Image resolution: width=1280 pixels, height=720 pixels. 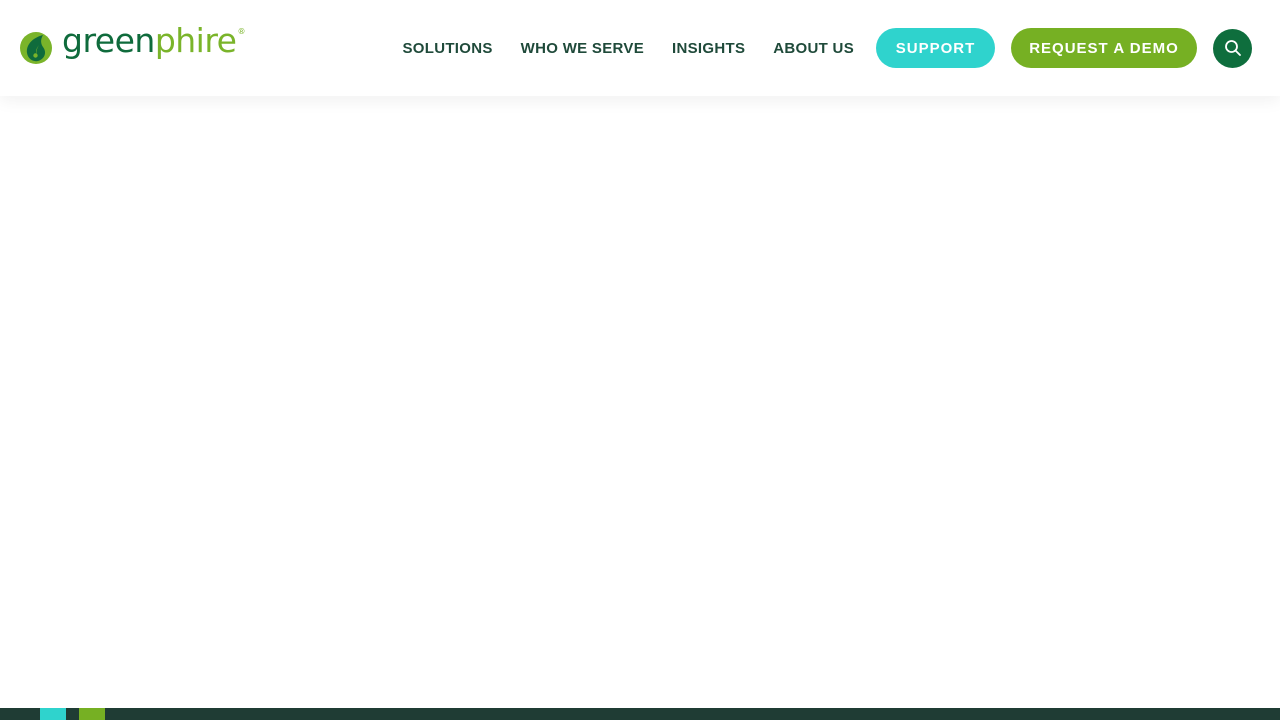 What do you see at coordinates (935, 48) in the screenshot?
I see `support-button: SUPPORT` at bounding box center [935, 48].